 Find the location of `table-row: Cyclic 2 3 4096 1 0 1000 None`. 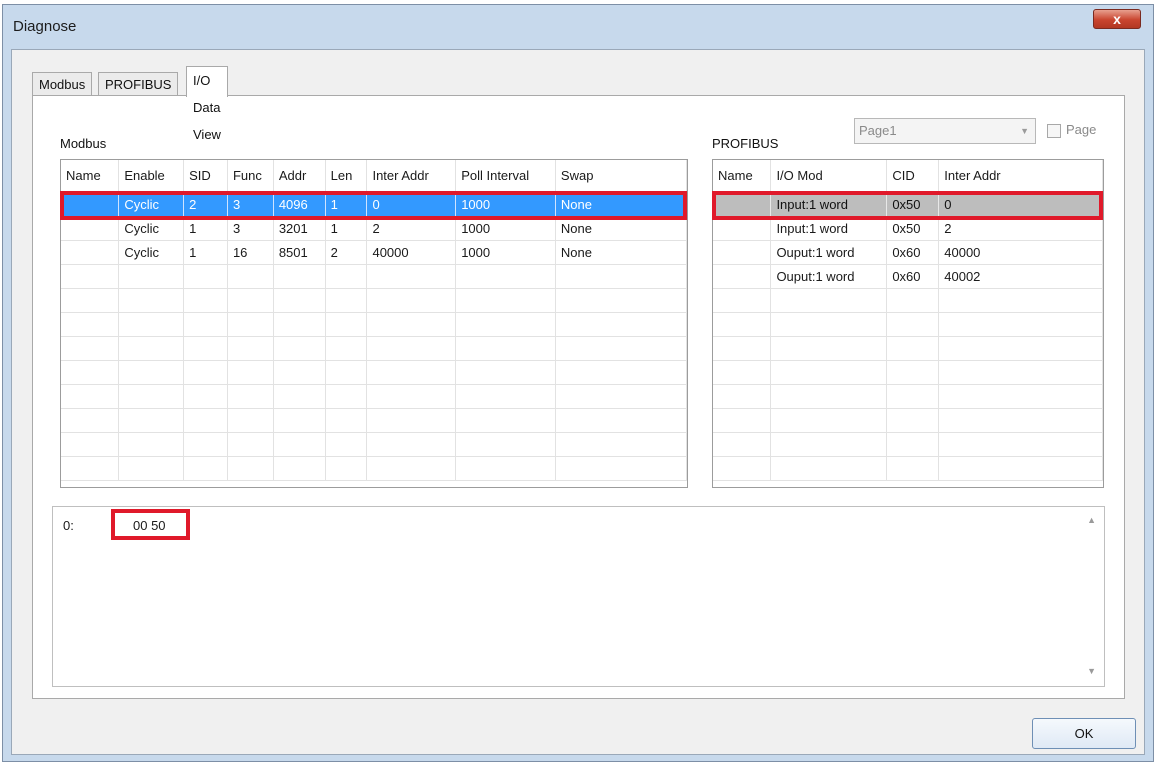

table-row: Cyclic 2 3 4096 1 0 1000 None is located at coordinates (374, 204).